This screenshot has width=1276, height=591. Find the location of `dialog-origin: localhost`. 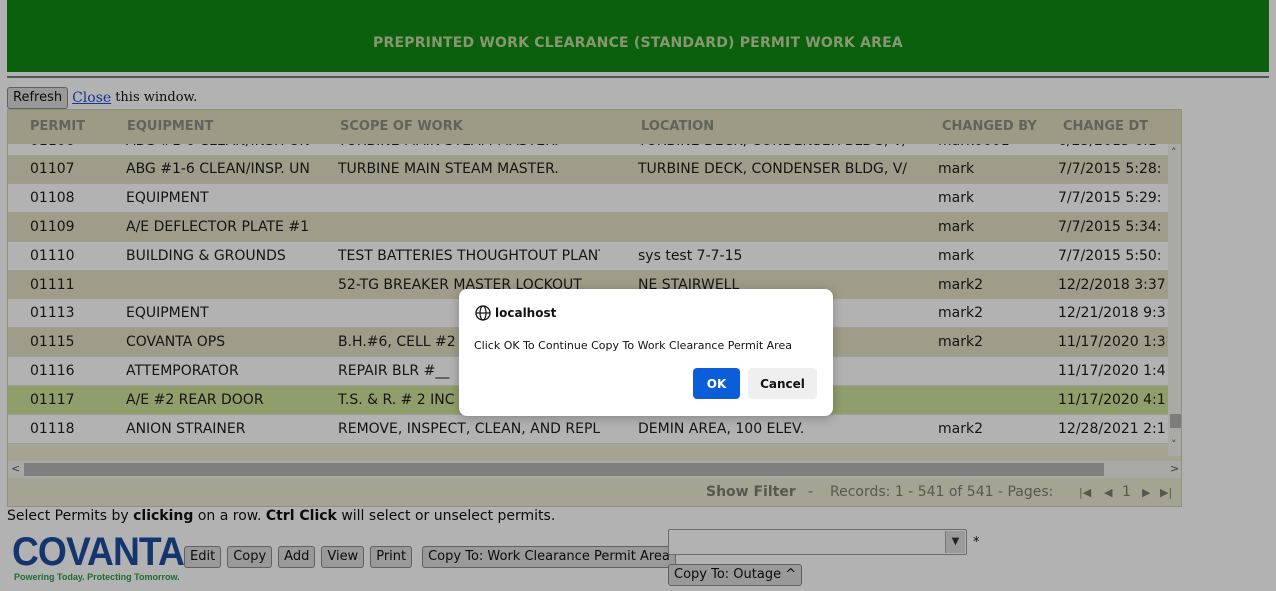

dialog-origin: localhost is located at coordinates (526, 313).